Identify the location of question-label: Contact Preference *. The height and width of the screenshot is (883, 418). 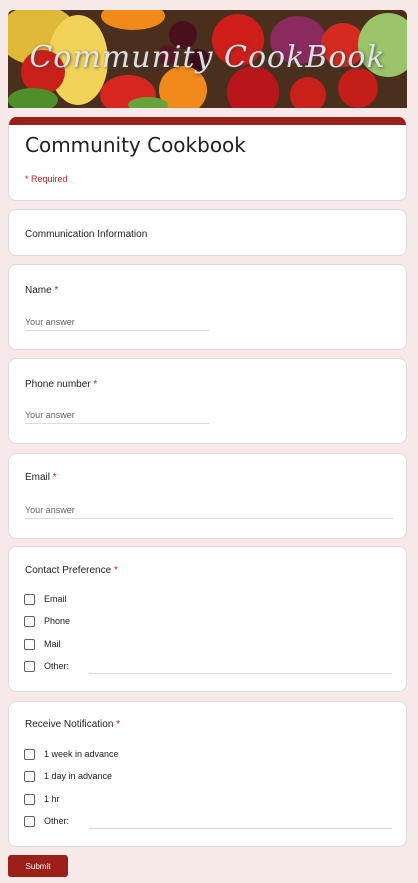
(71, 570).